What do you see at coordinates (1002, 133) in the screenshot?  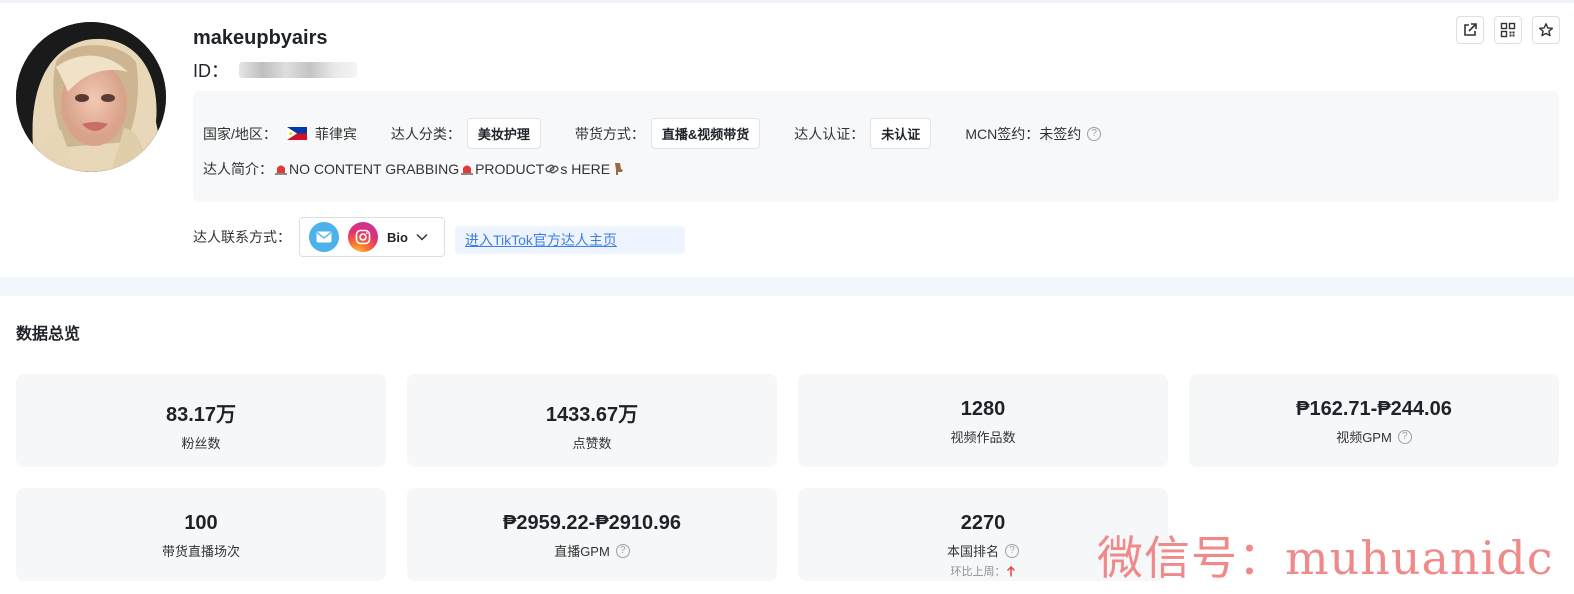 I see `mcn-label: MCN签约：` at bounding box center [1002, 133].